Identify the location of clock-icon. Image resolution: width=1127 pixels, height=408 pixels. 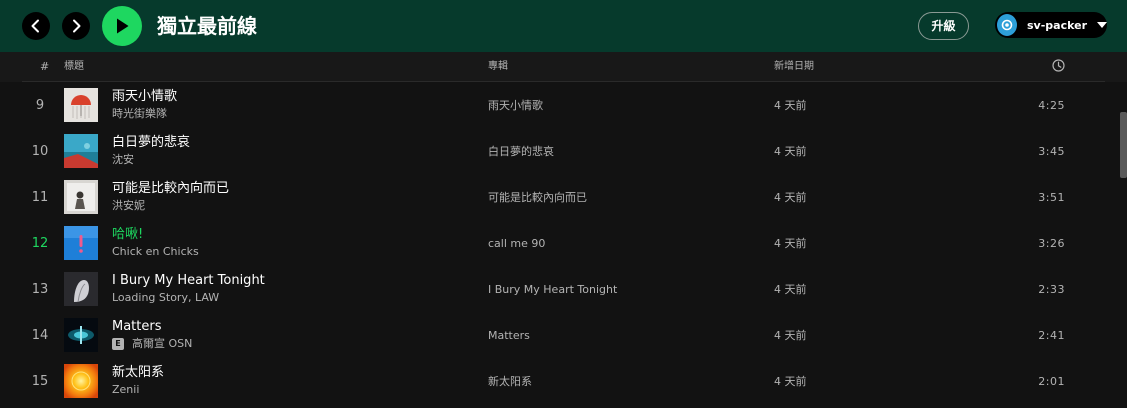
(1058, 65).